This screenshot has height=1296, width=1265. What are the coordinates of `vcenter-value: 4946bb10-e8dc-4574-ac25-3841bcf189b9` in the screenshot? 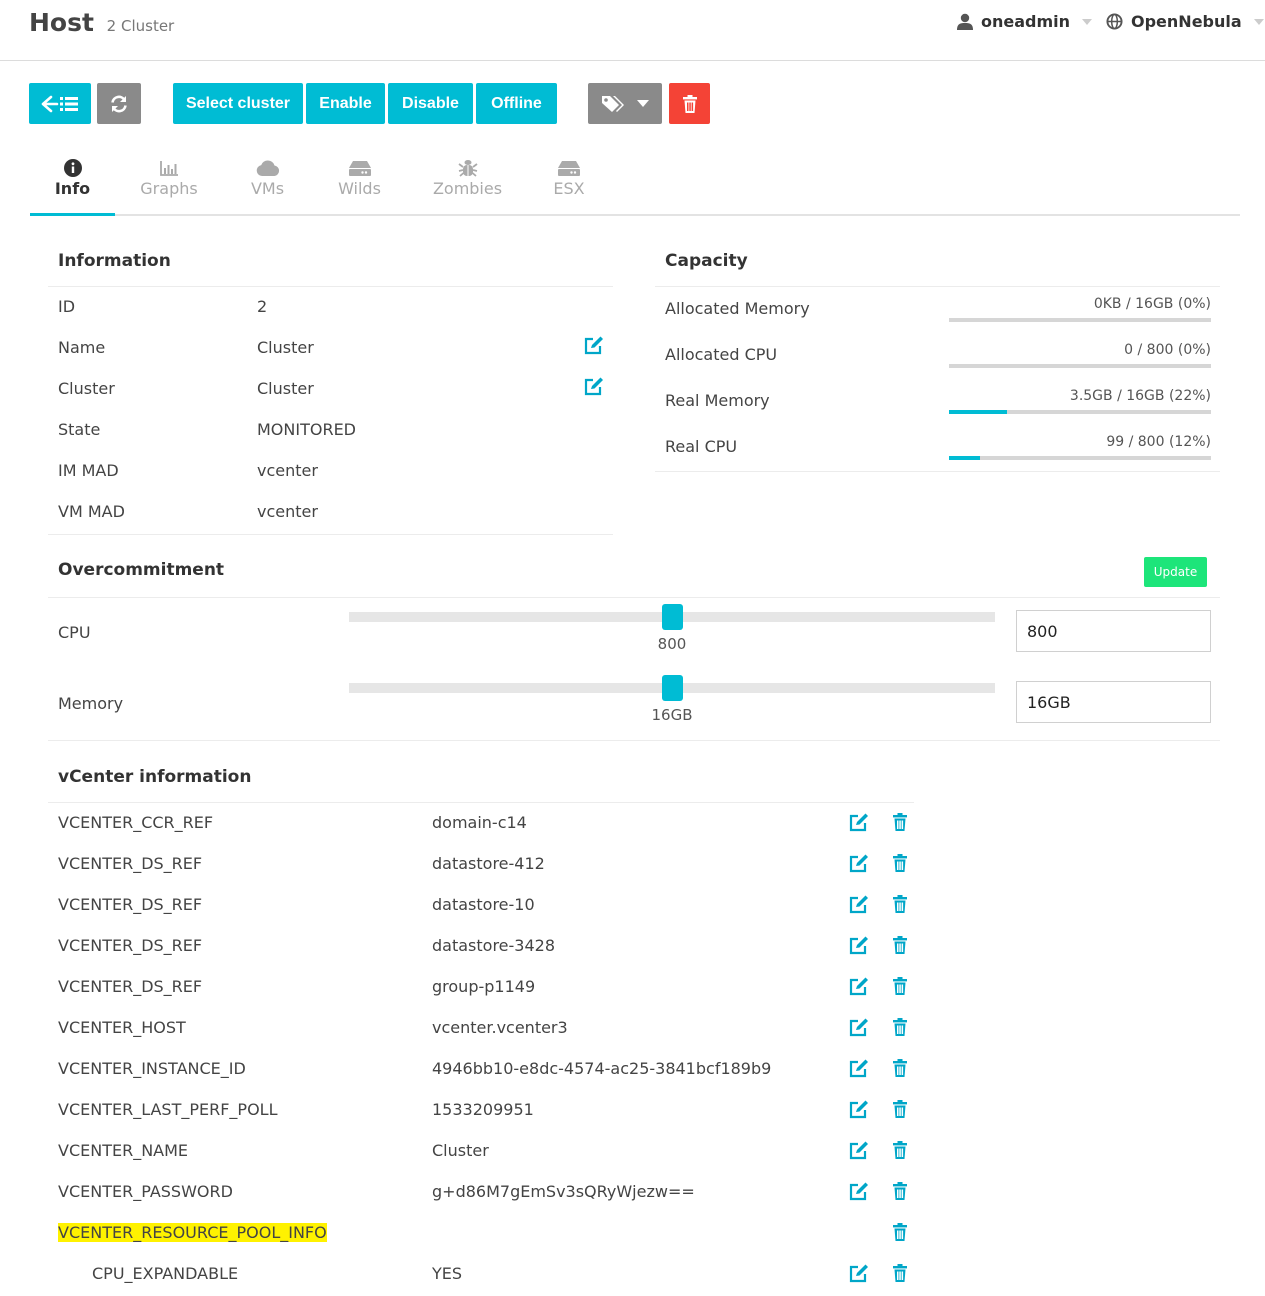 It's located at (602, 1068).